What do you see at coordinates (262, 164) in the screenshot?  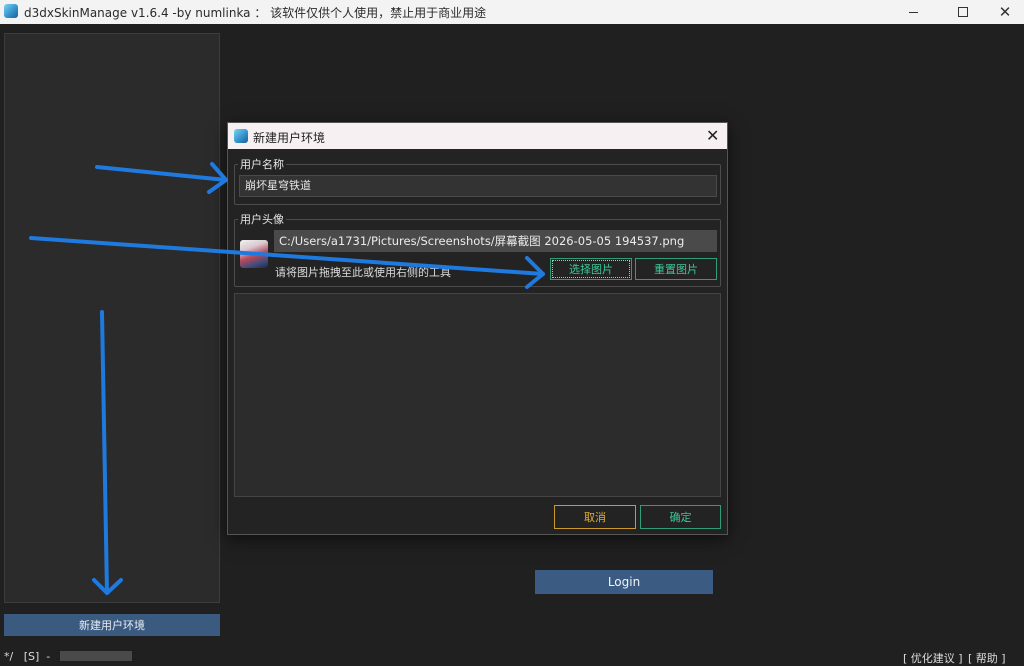 I see `user-name-group-label: 用户名称` at bounding box center [262, 164].